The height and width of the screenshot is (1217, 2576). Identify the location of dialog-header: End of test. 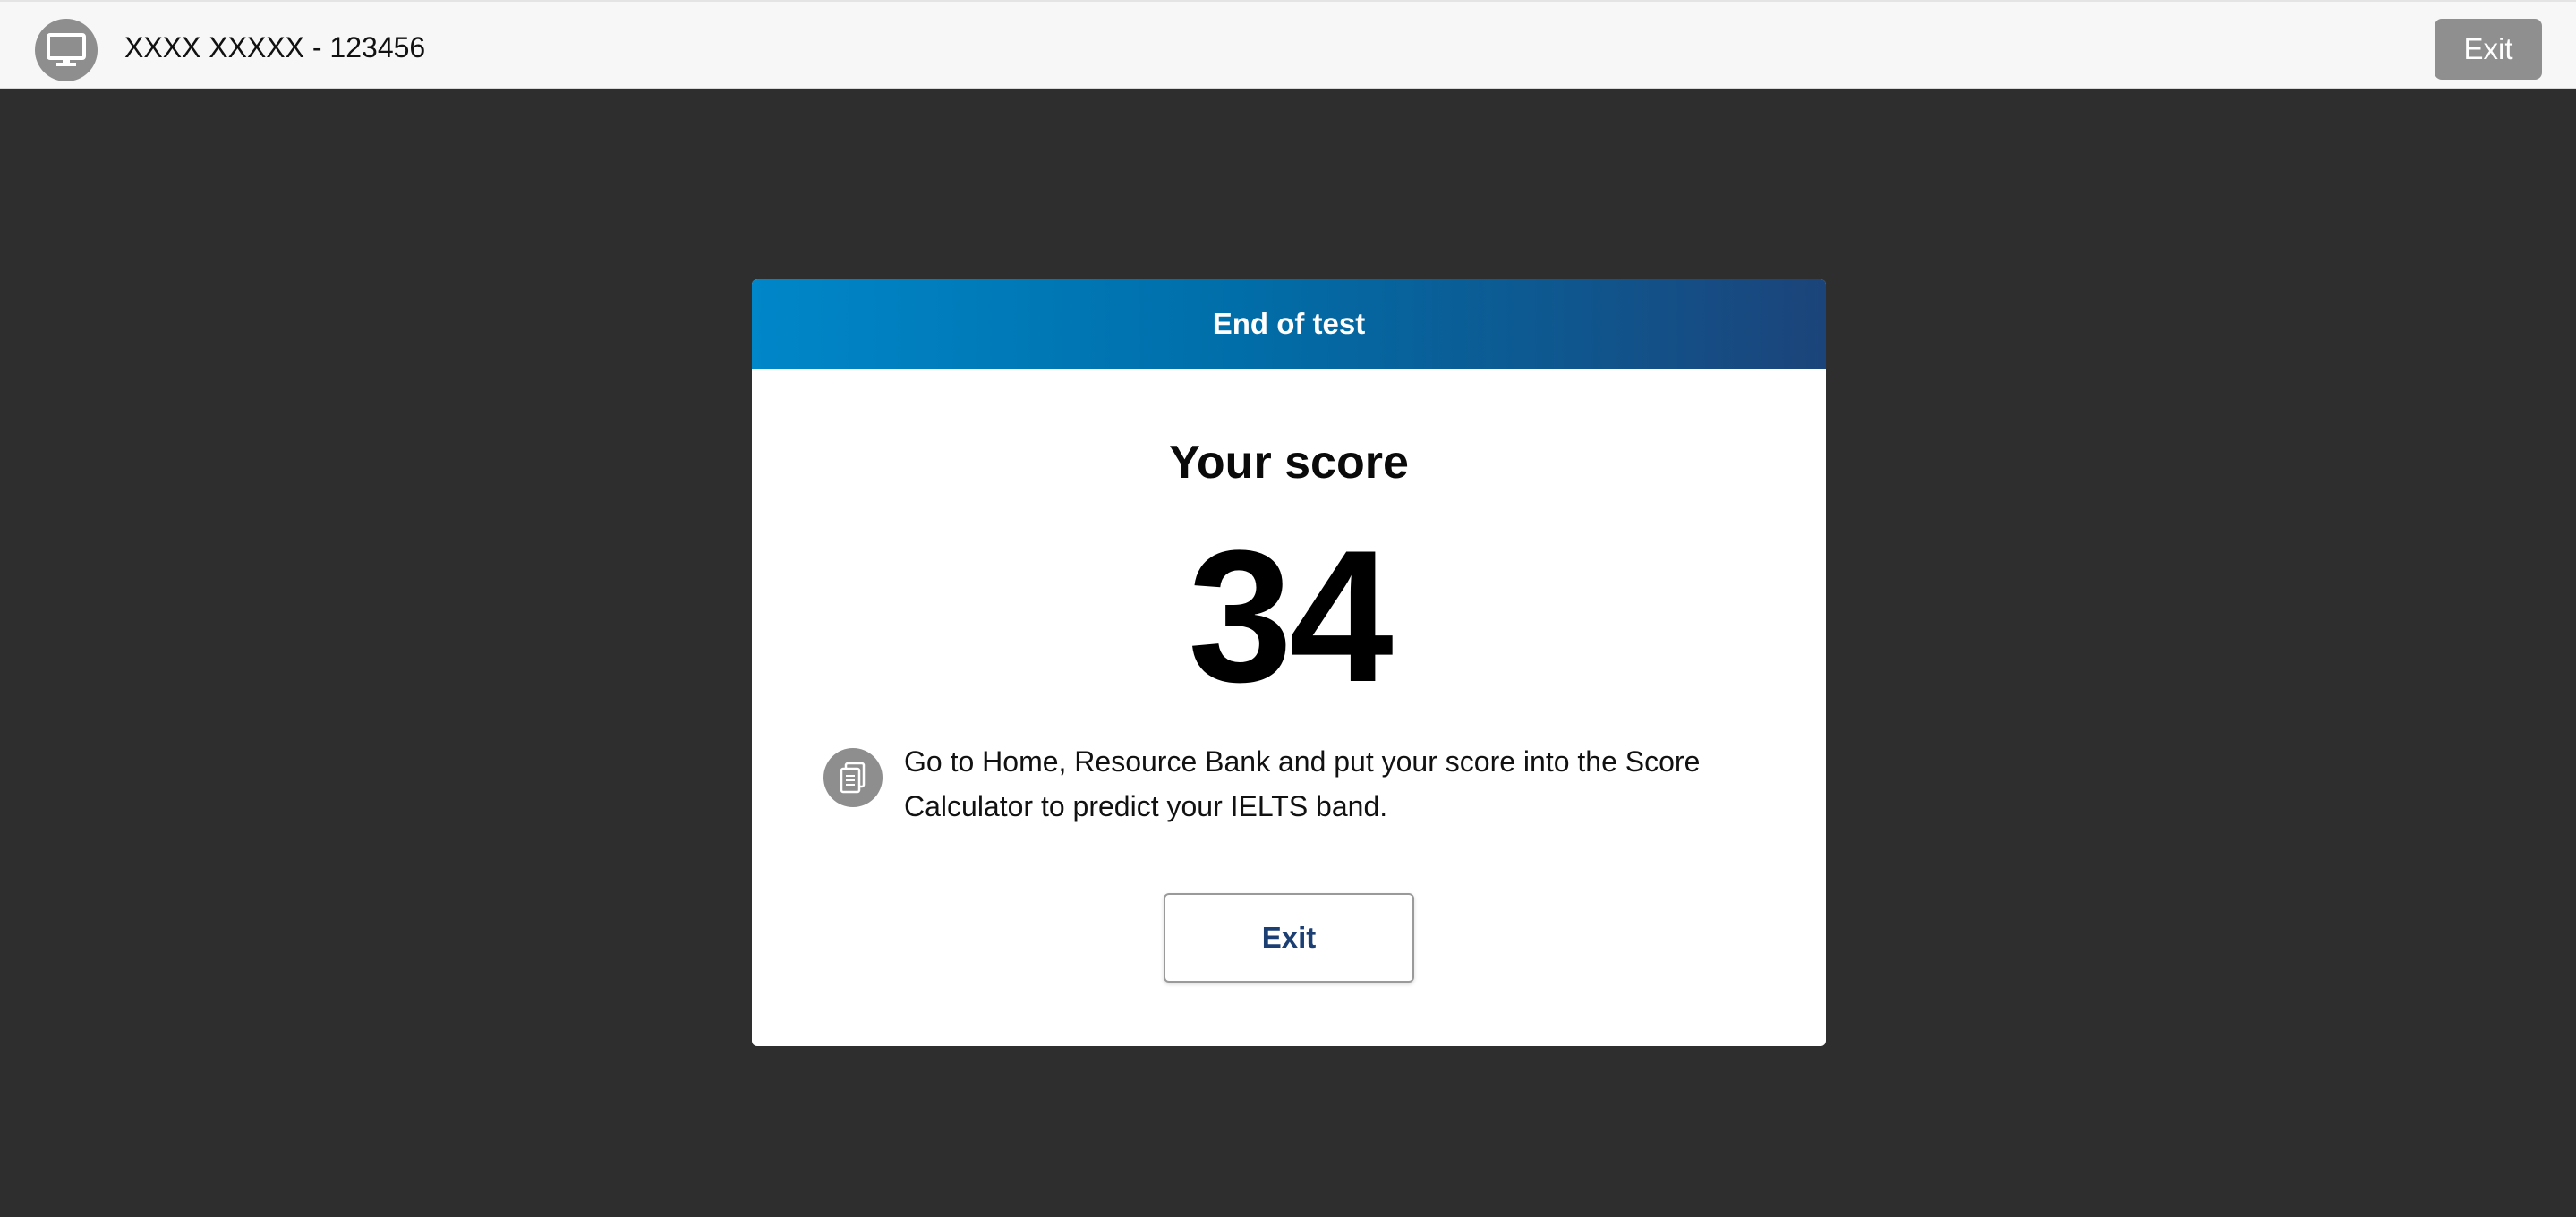
(1289, 324).